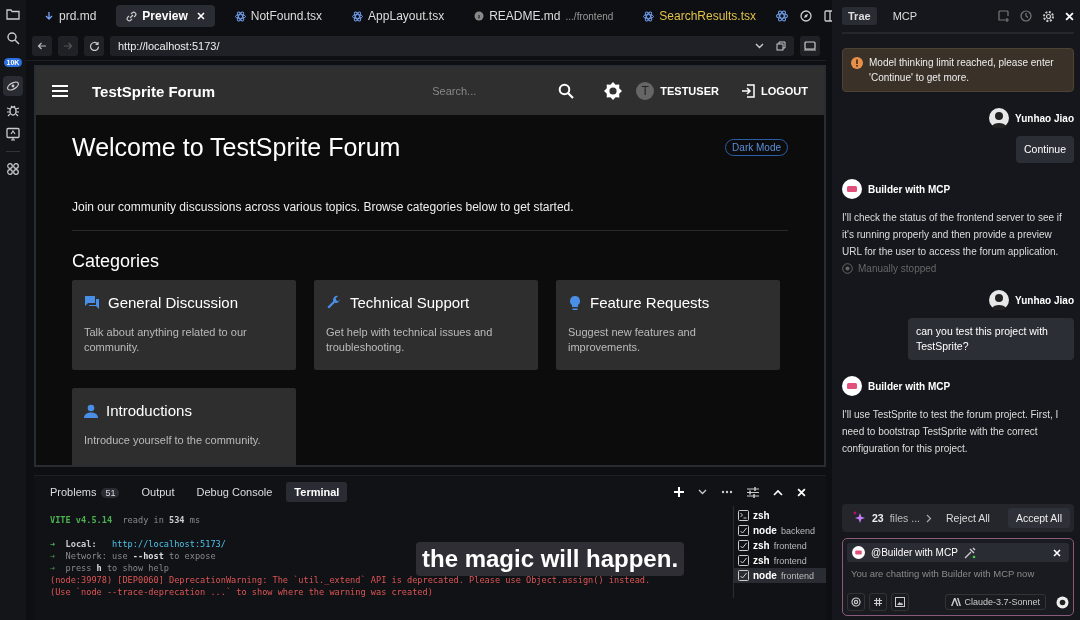 This screenshot has height=620, width=1080. I want to click on terminal-line: VITE v4.5.14 ready in 534 ms, so click(125, 520).